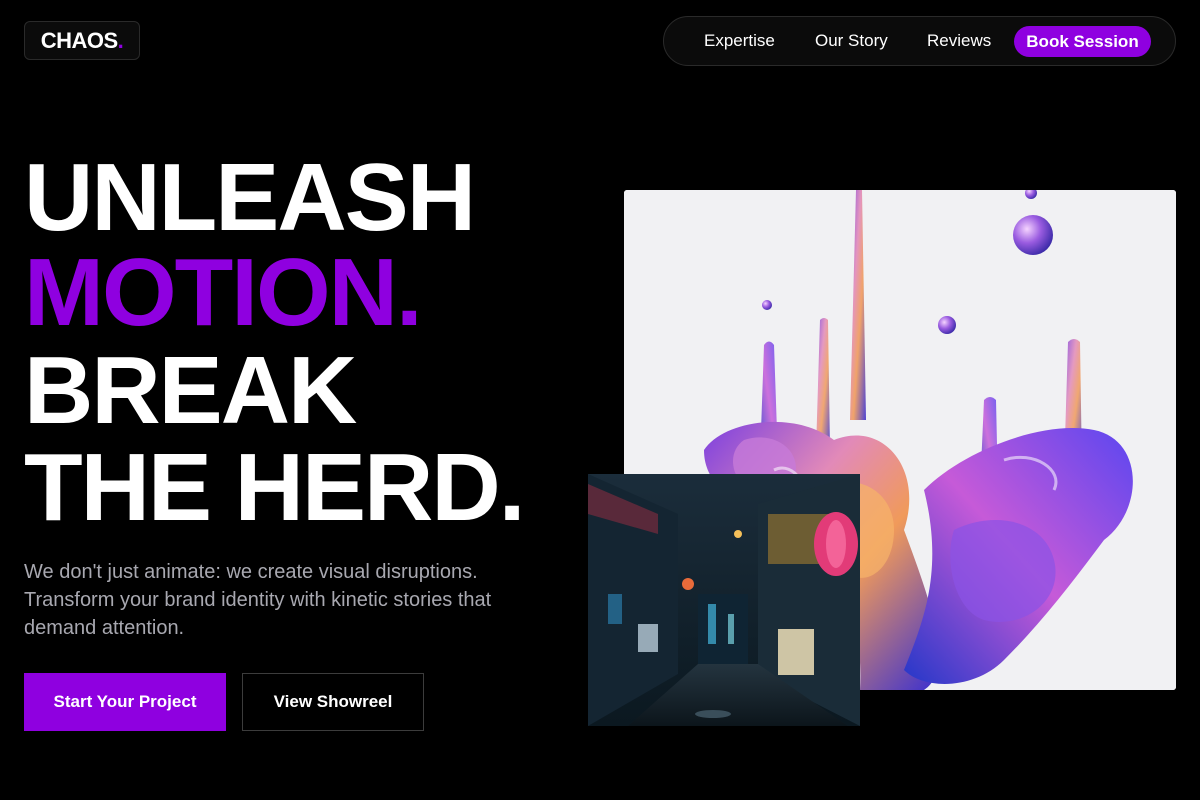 This screenshot has height=800, width=1200. What do you see at coordinates (739, 41) in the screenshot?
I see `nav-link-expertise: Expertise` at bounding box center [739, 41].